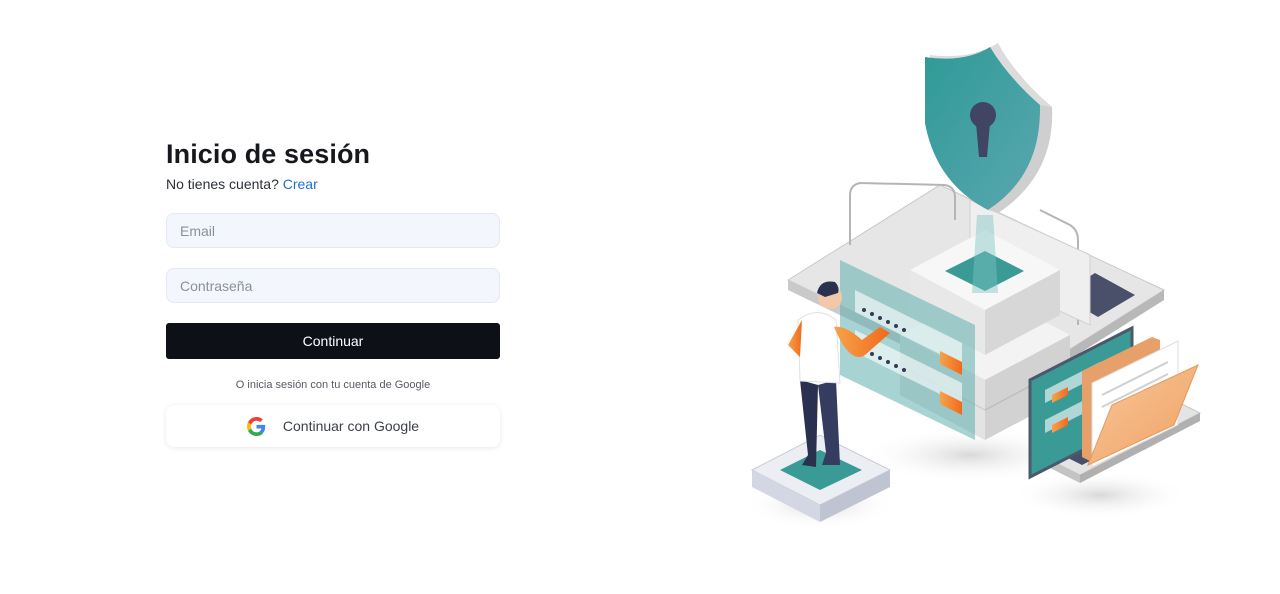  What do you see at coordinates (268, 154) in the screenshot?
I see `page-title: Inicio de sesión` at bounding box center [268, 154].